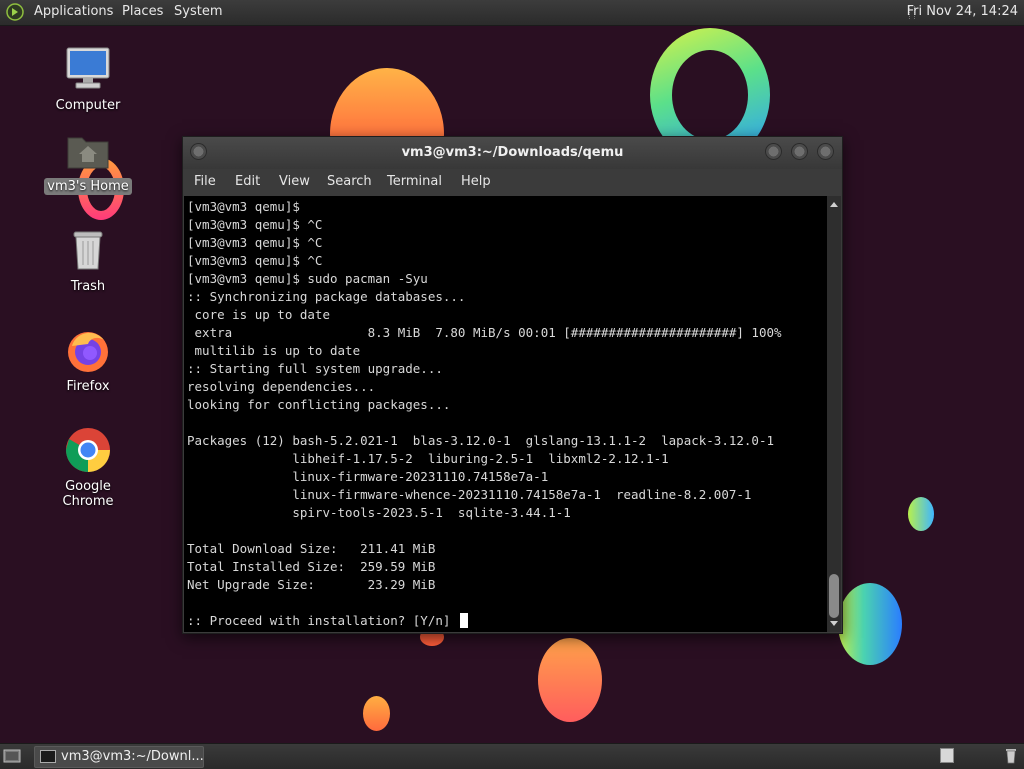 The width and height of the screenshot is (1024, 769). I want to click on menu-system: System, so click(198, 11).